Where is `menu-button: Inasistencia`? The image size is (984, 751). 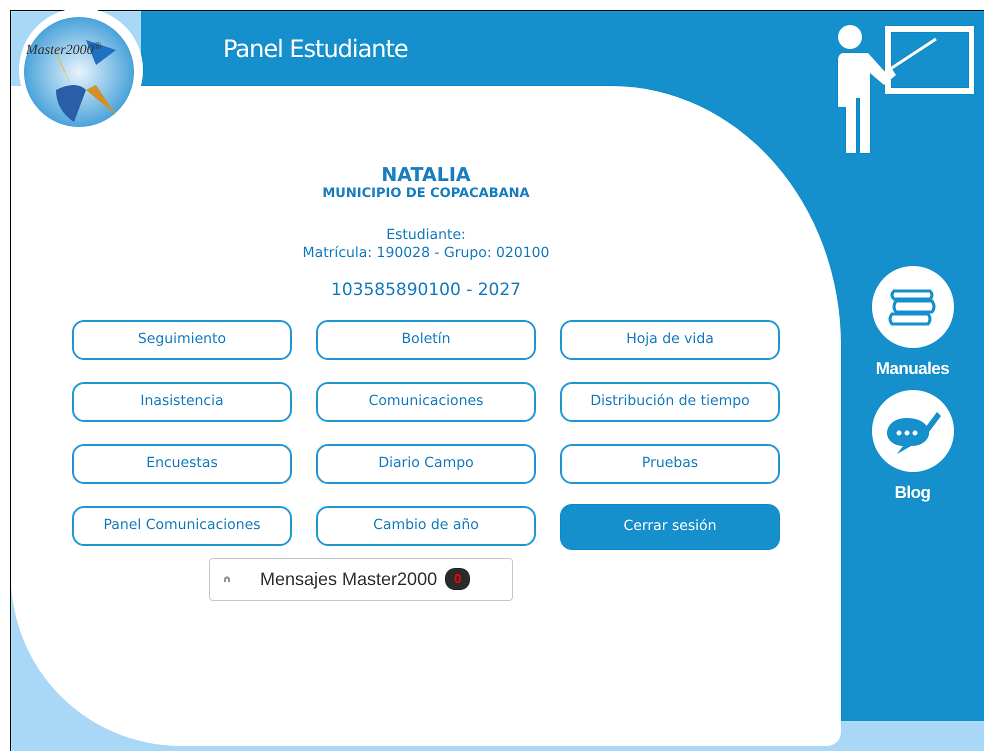 menu-button: Inasistencia is located at coordinates (182, 402).